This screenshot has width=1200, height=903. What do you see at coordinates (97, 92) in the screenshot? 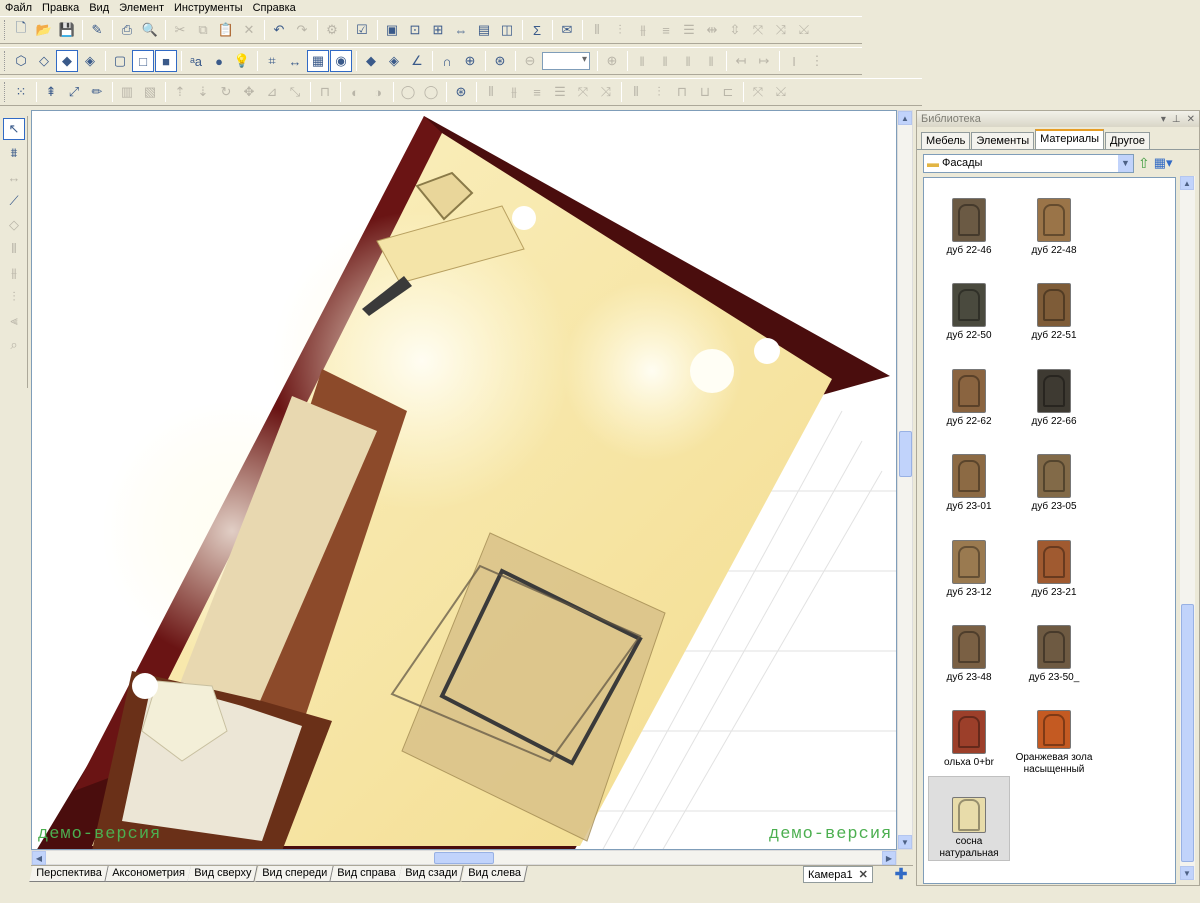
I see `pencil-icon: ✏` at bounding box center [97, 92].